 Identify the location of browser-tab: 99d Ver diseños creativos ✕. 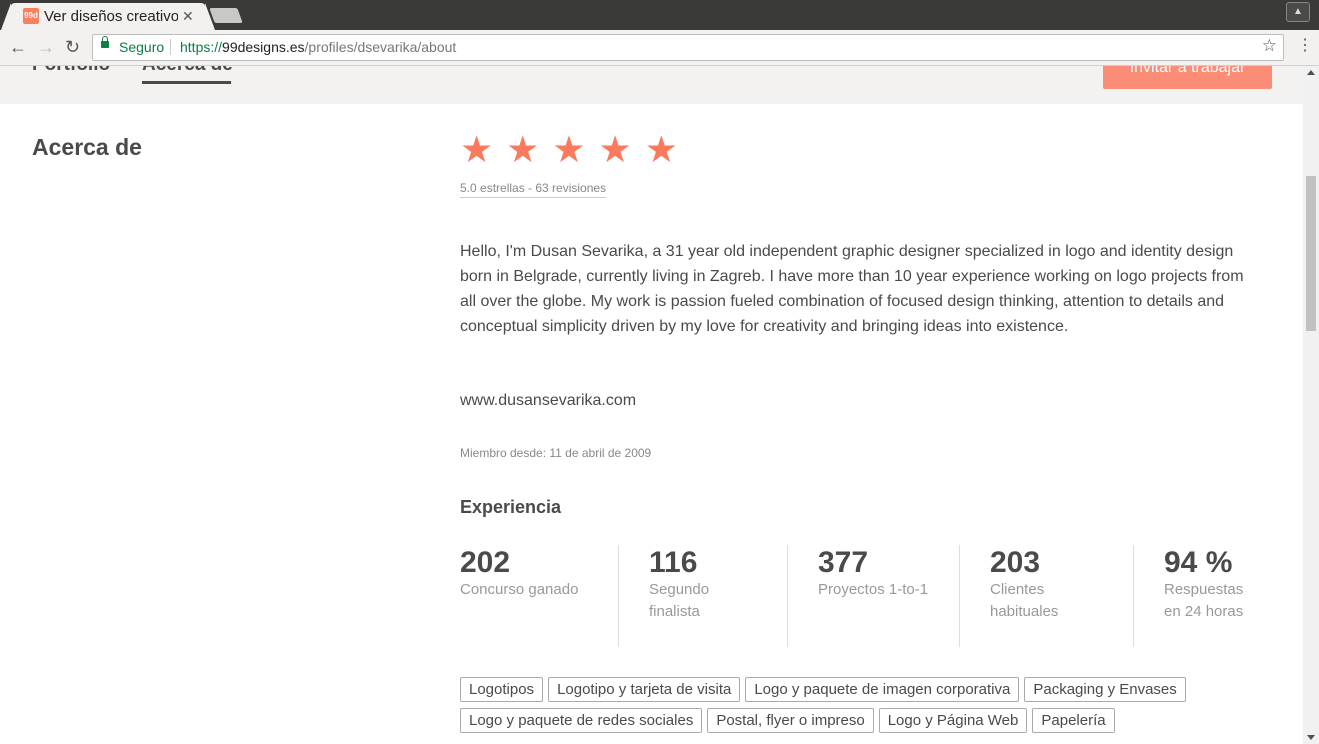
(108, 16).